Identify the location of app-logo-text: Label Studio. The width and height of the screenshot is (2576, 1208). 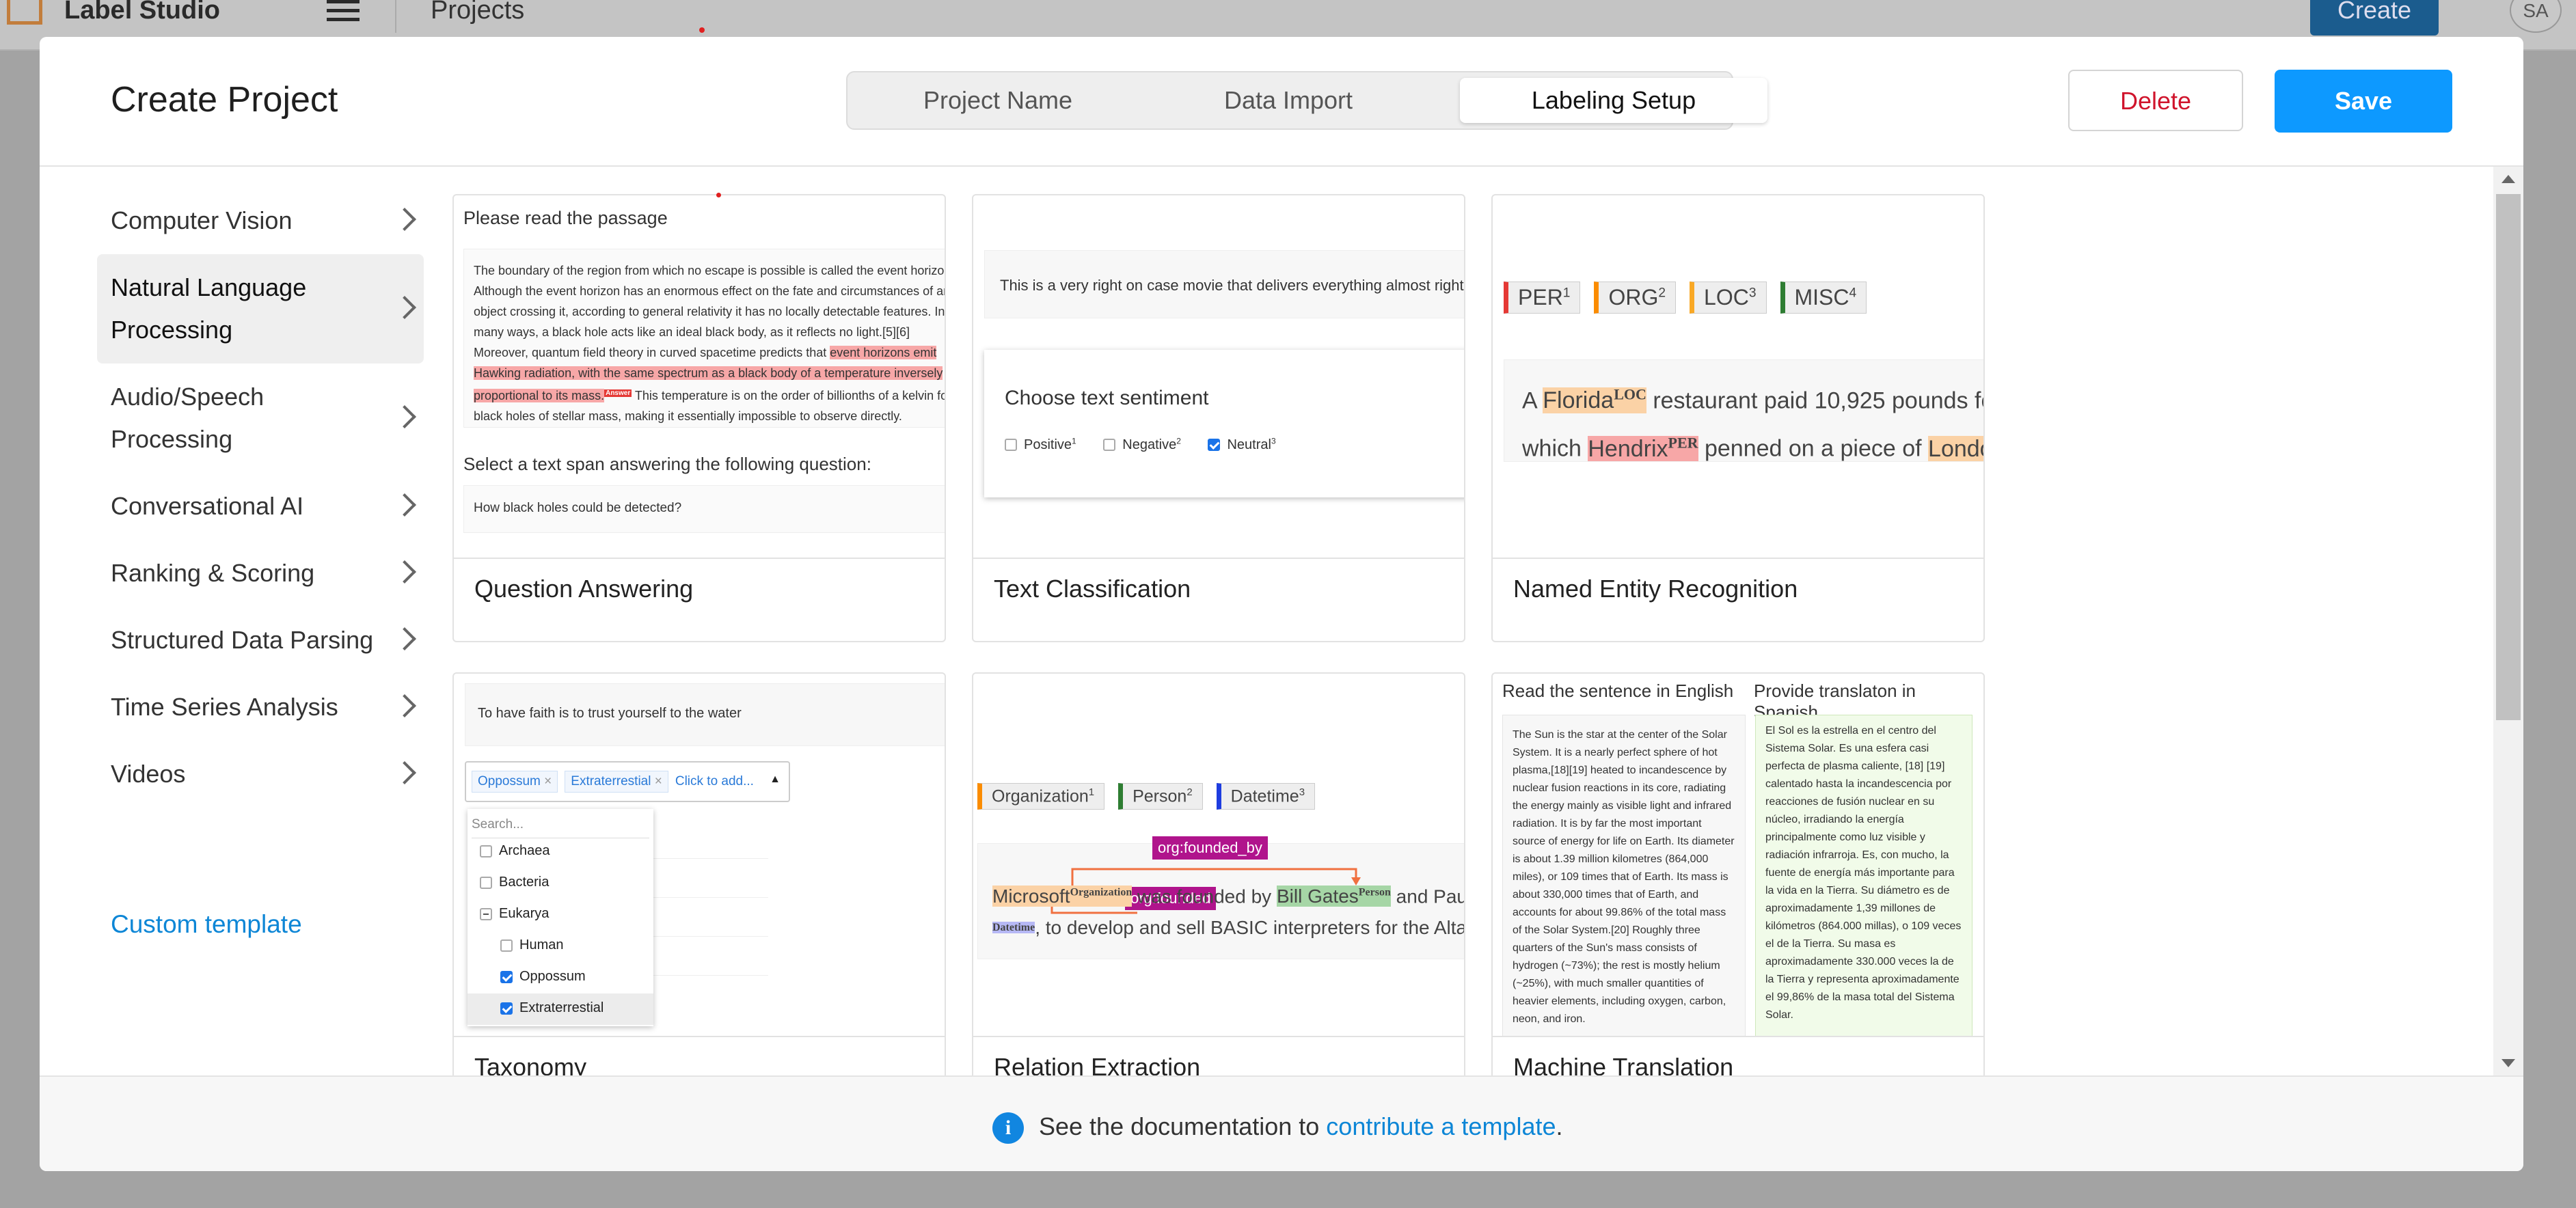
(142, 12).